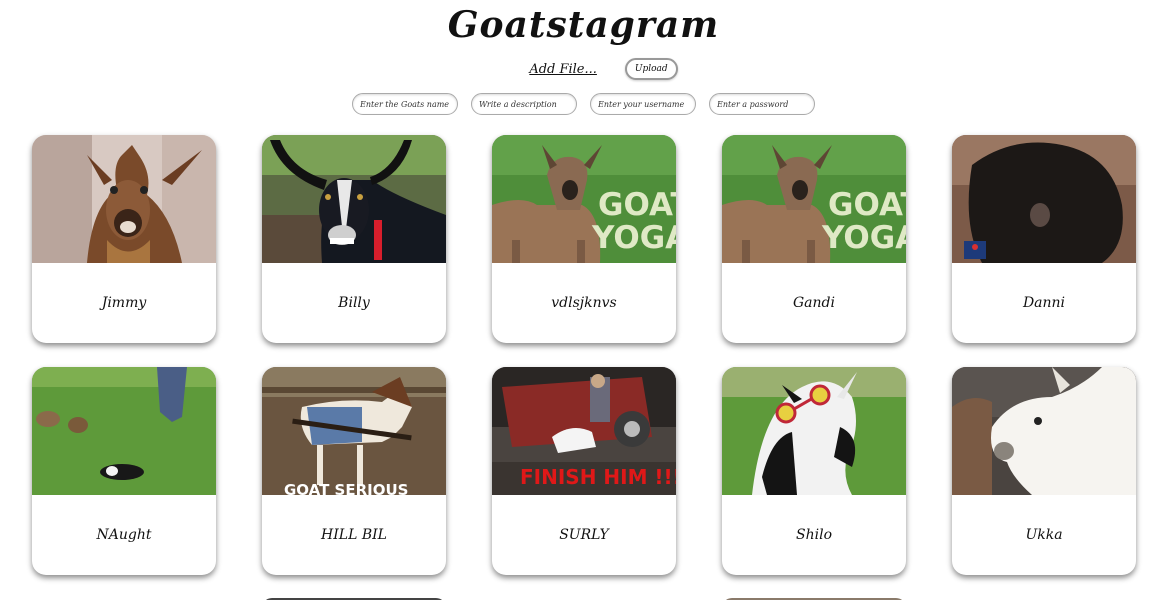 This screenshot has height=600, width=1167. I want to click on goat-name: HILL BIL, so click(354, 535).